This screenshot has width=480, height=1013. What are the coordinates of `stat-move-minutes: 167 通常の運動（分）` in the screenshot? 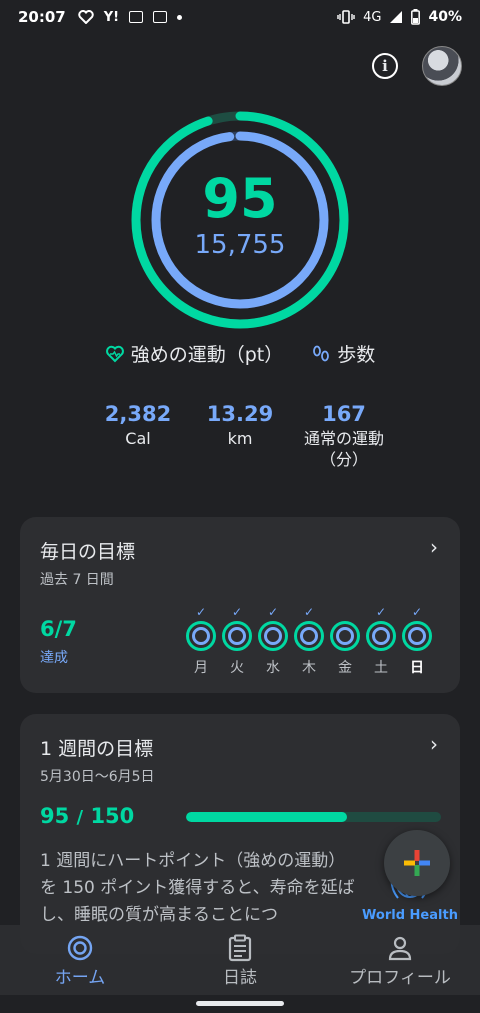 It's located at (344, 436).